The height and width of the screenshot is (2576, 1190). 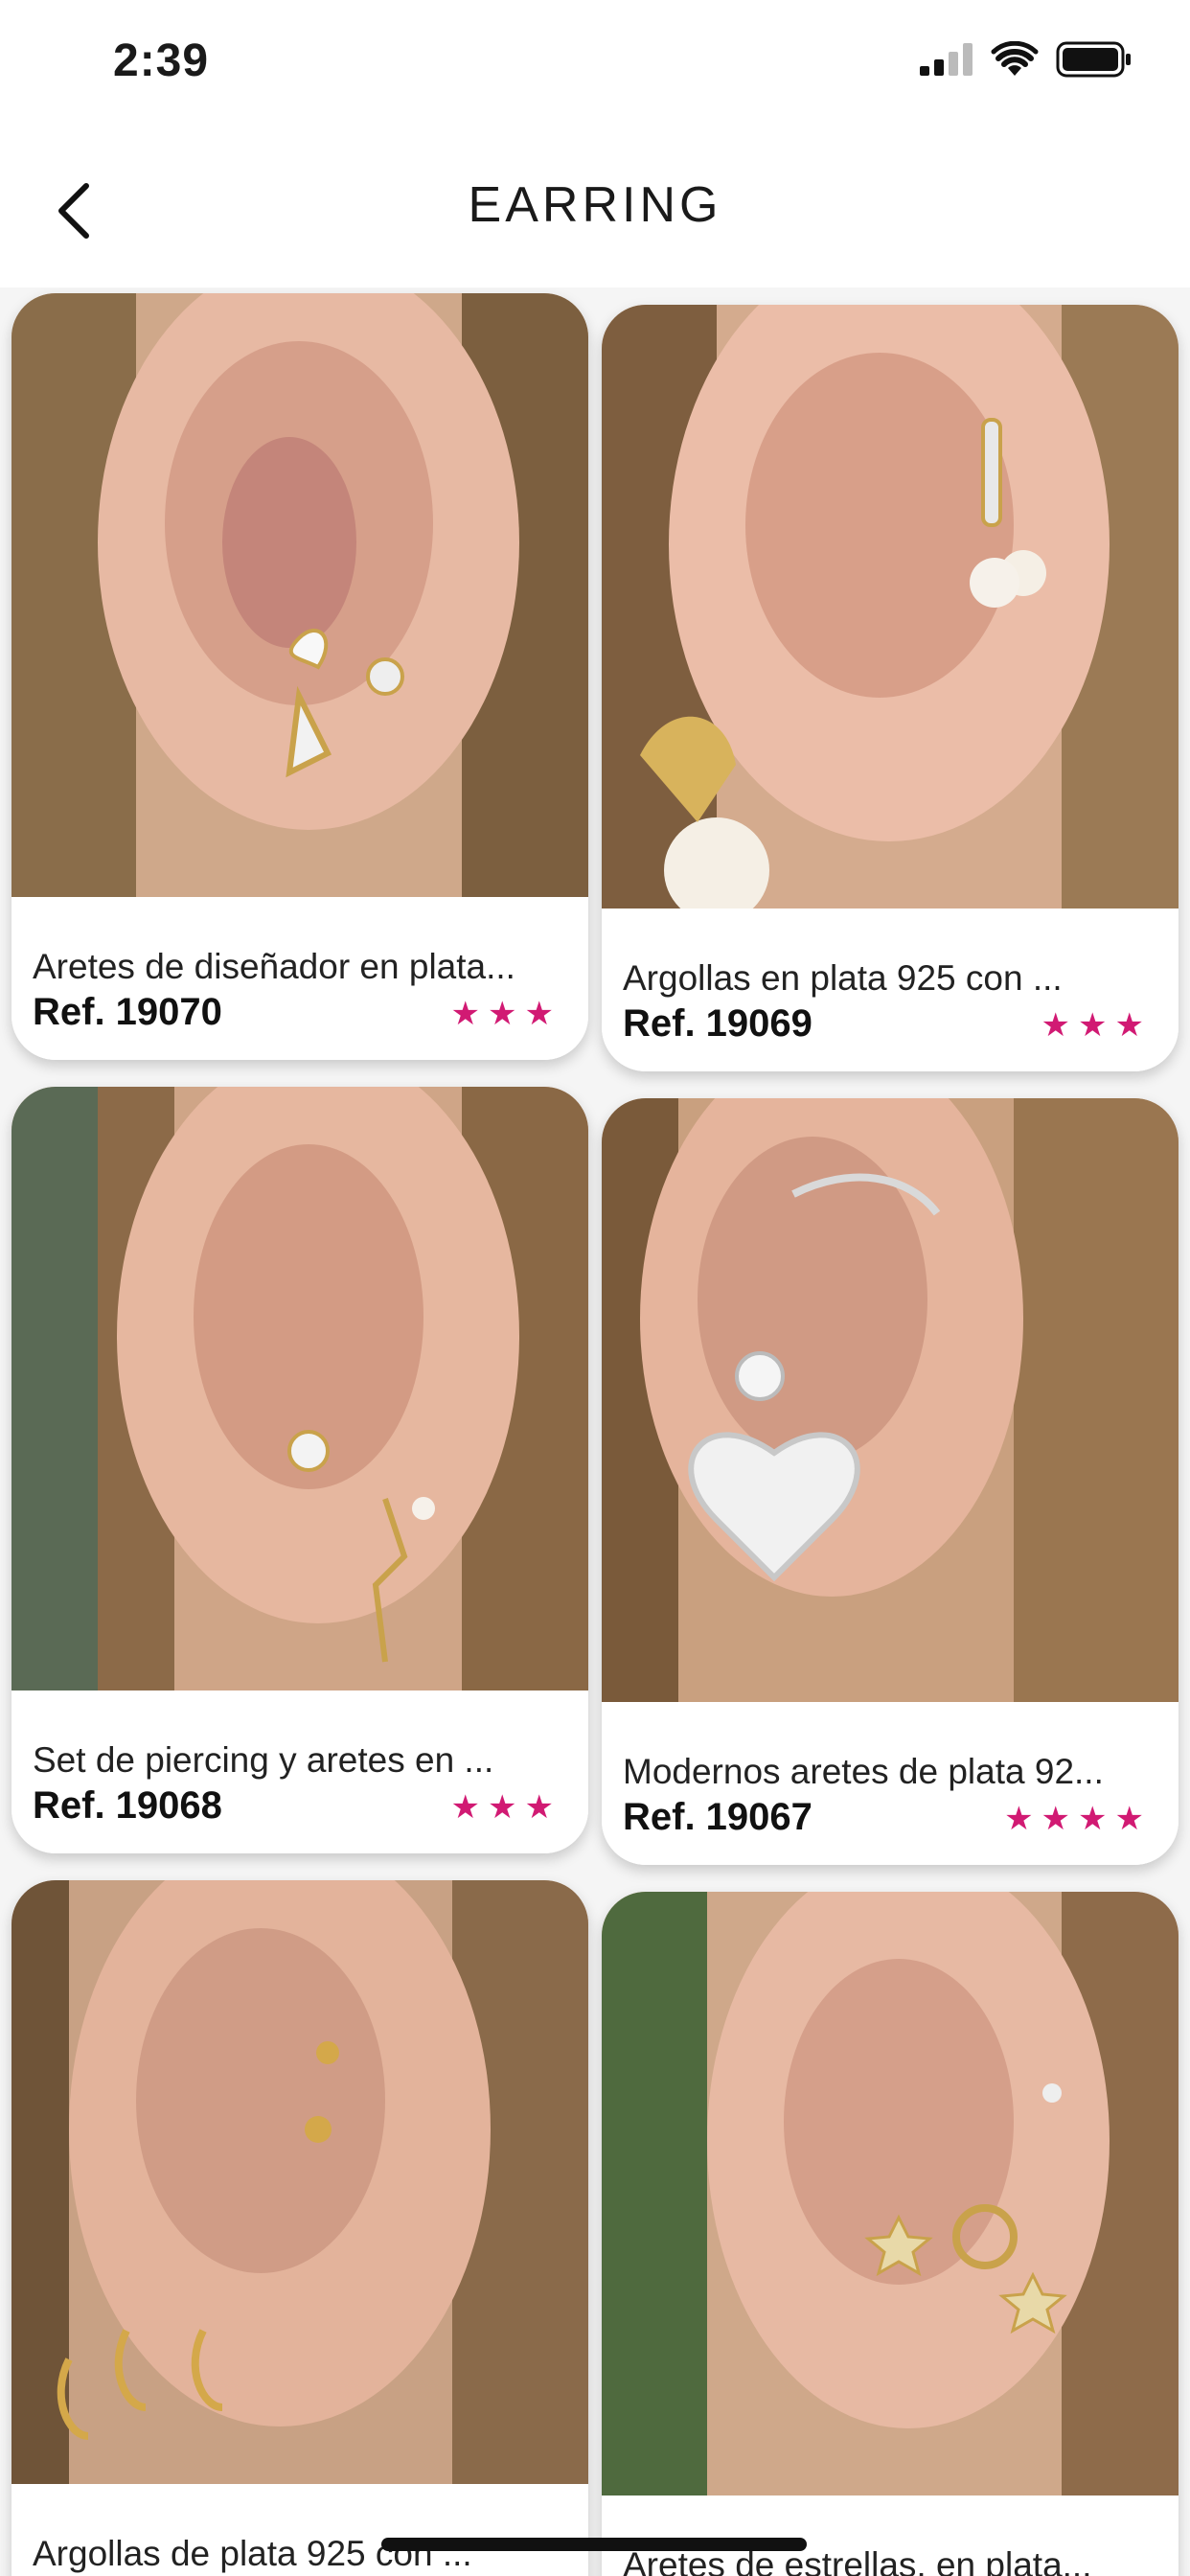 I want to click on status-bar: 2:39, so click(x=595, y=67).